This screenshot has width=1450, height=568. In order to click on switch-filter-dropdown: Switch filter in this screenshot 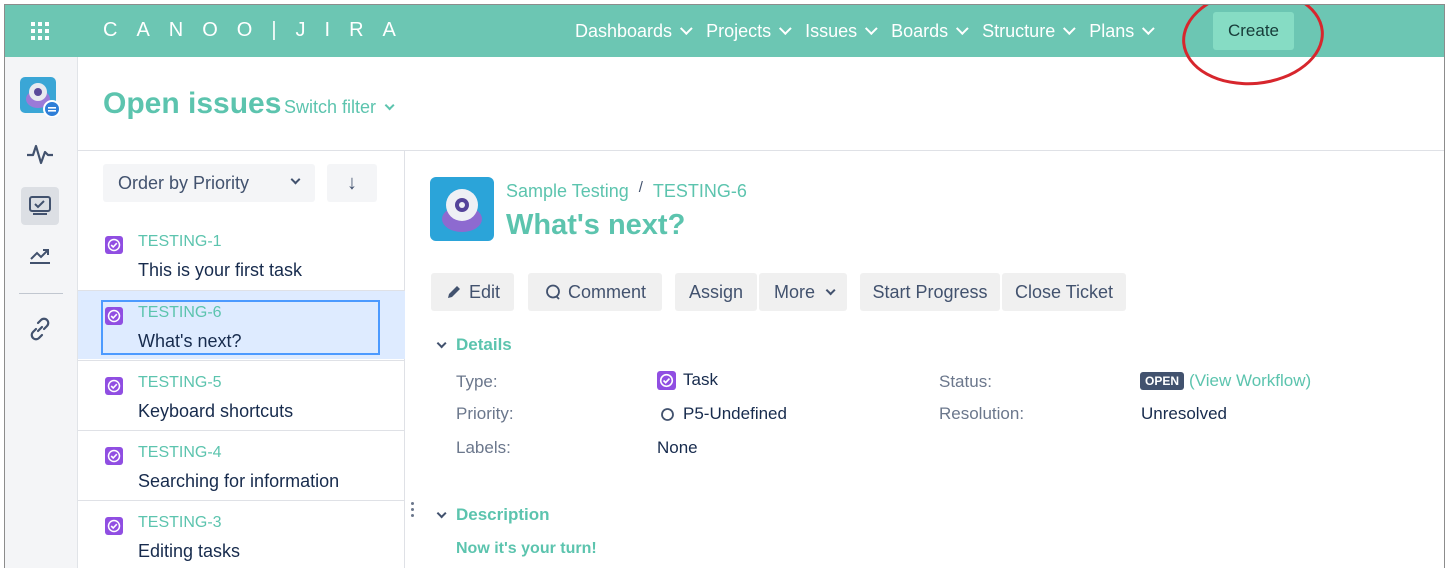, I will do `click(339, 107)`.